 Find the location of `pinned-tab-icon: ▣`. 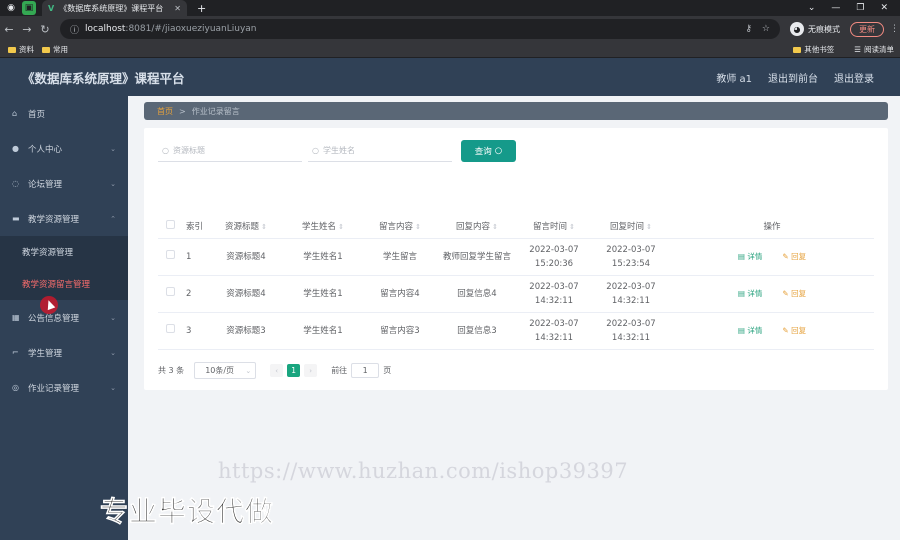

pinned-tab-icon: ▣ is located at coordinates (29, 8).